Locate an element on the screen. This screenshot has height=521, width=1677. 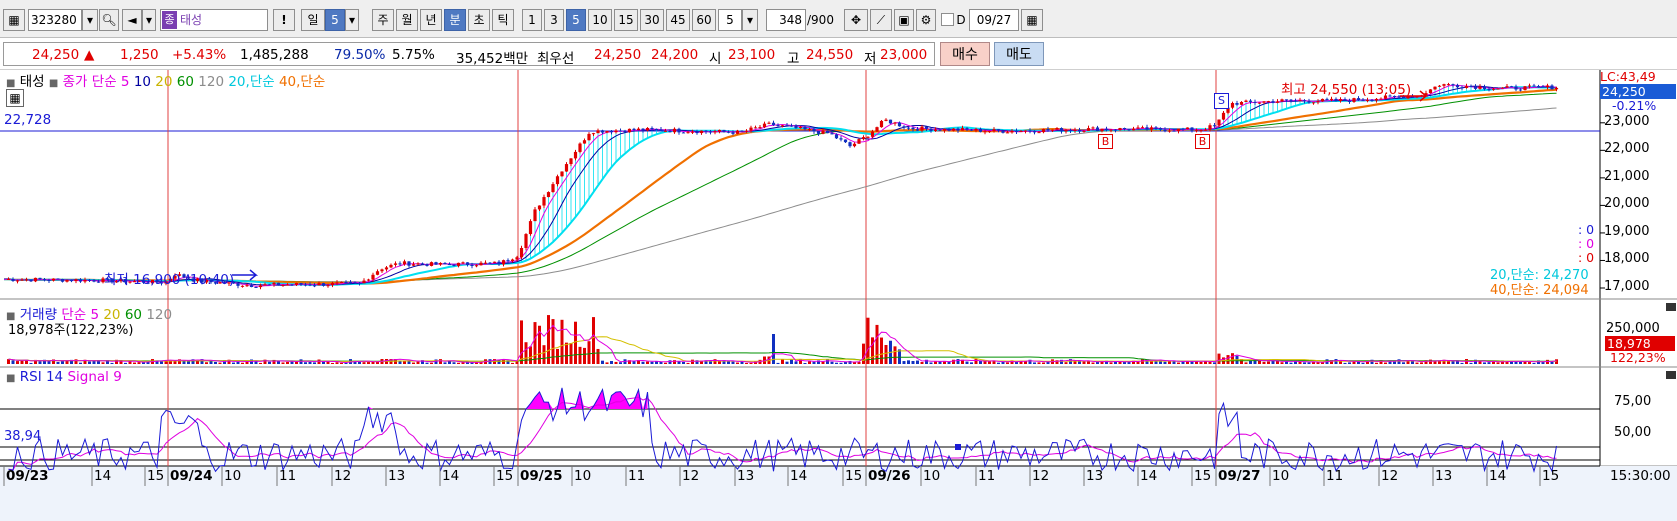
calendar-icon: ▦ is located at coordinates (1032, 20).